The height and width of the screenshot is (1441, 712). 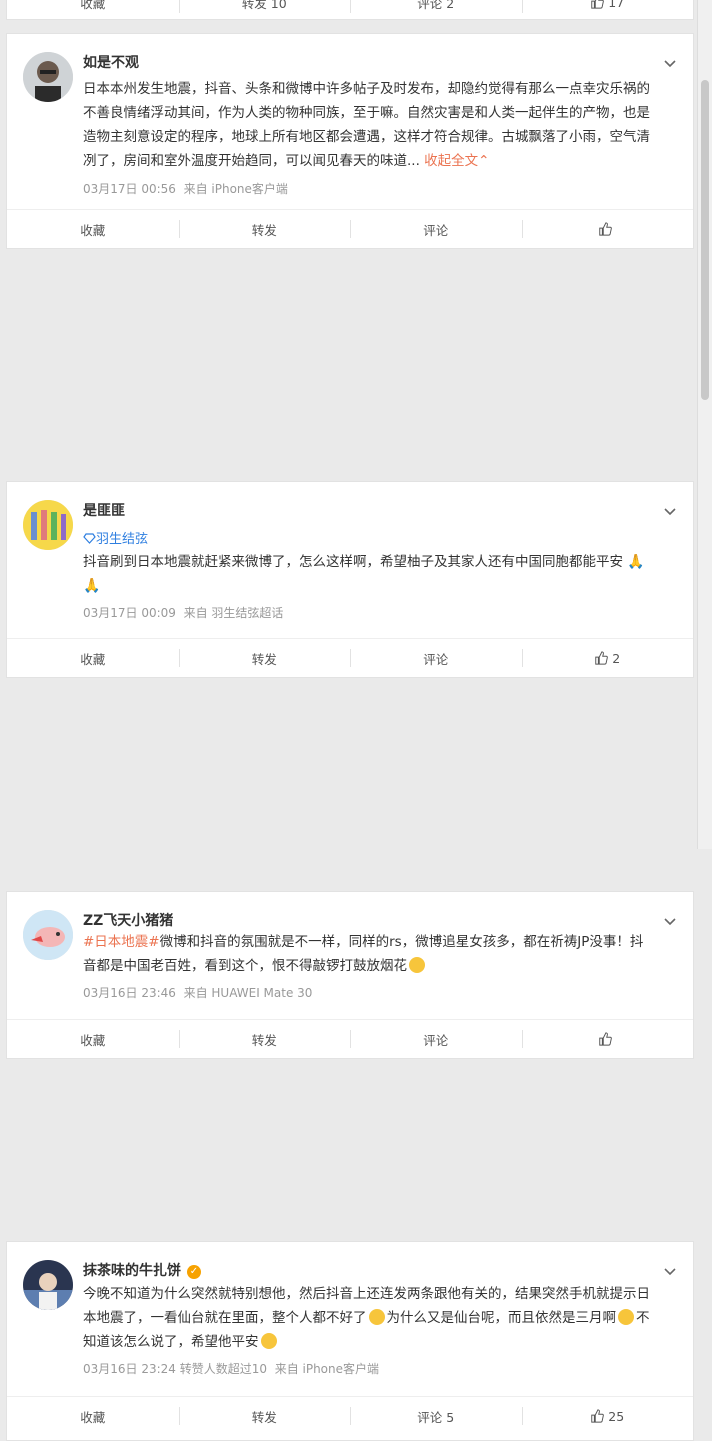 I want to click on post-time: 03月17日 00:09, so click(x=129, y=613).